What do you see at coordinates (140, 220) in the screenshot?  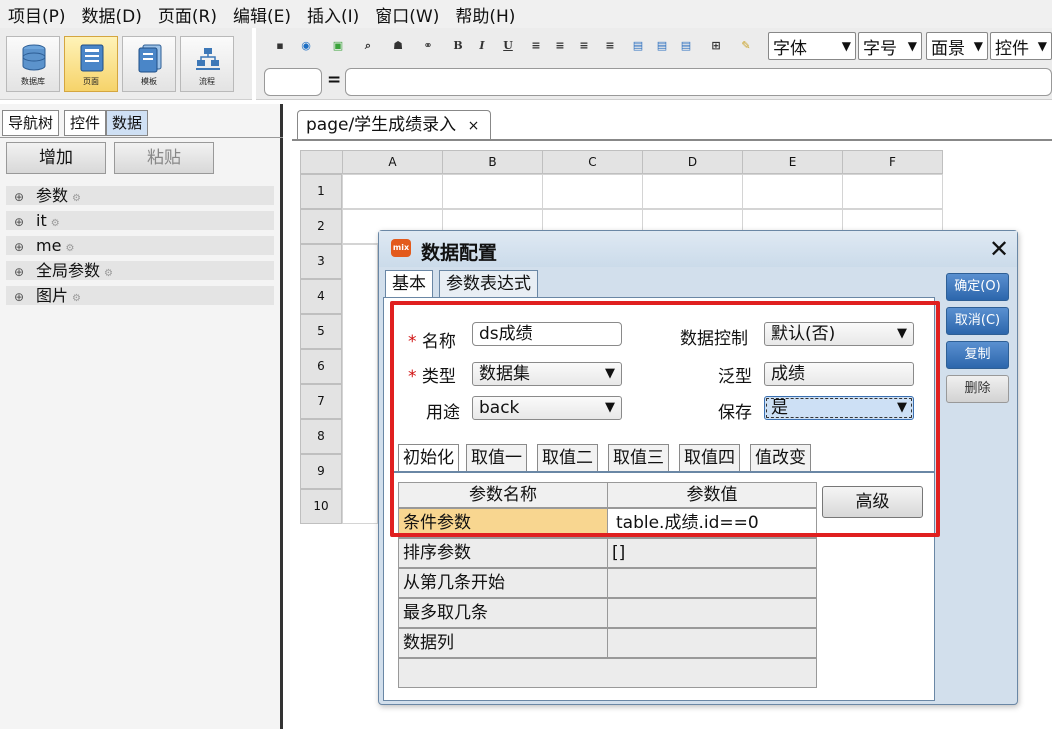 I see `tree-item-it: ⊕ it ⚙` at bounding box center [140, 220].